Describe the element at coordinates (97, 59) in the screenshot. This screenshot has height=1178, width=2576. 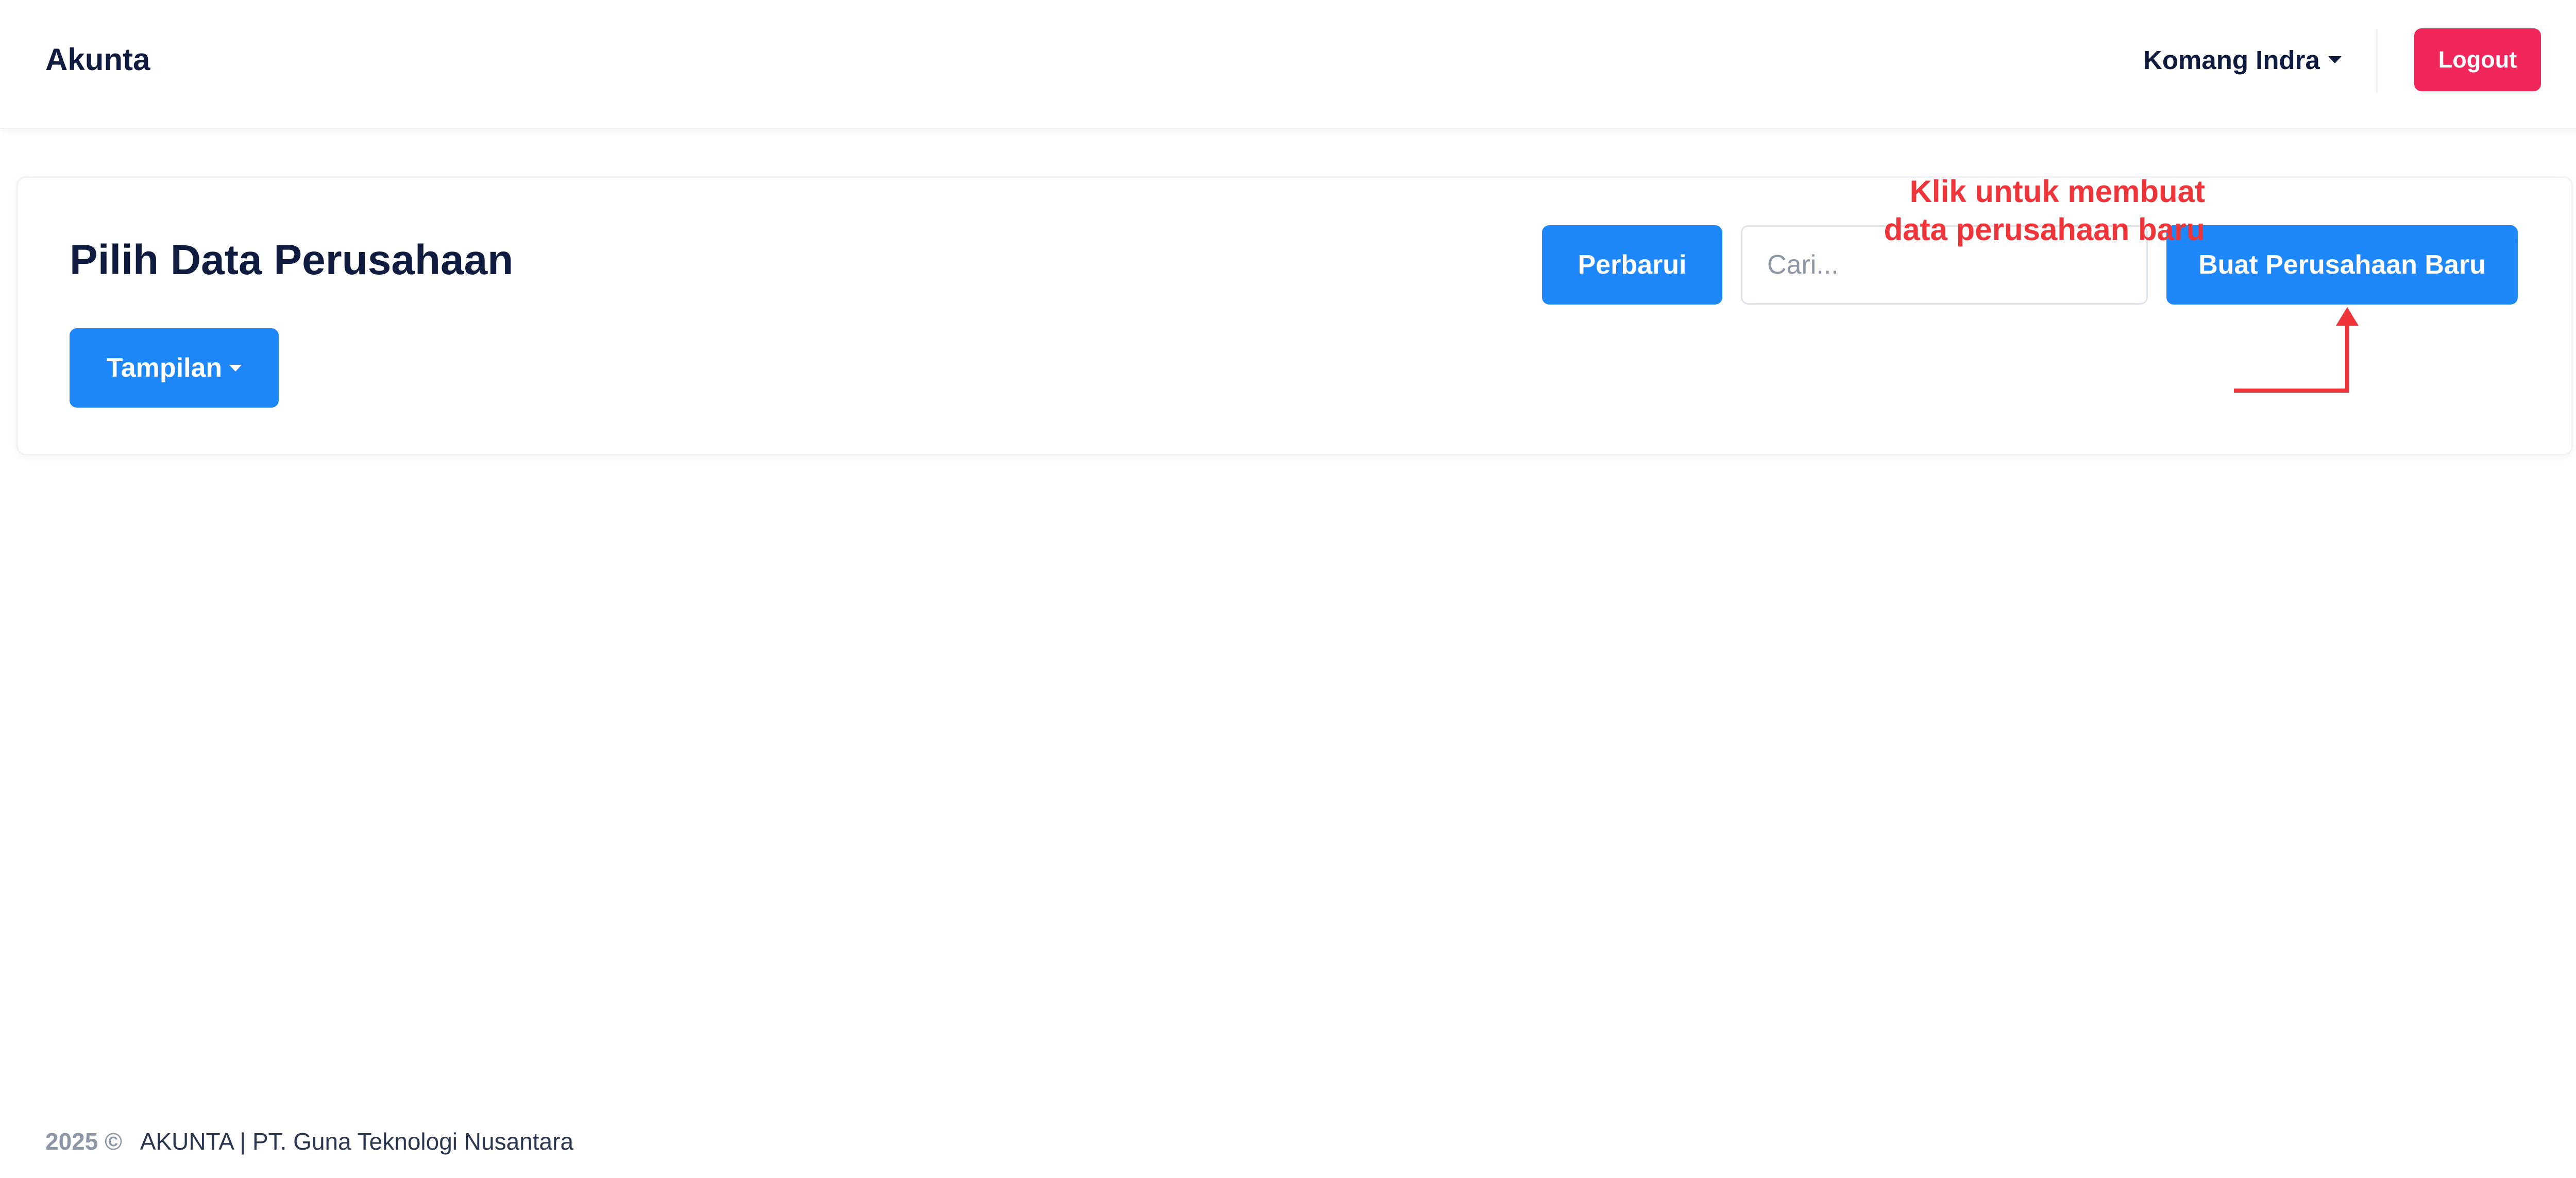
I see `brand-logo: Akunta` at that location.